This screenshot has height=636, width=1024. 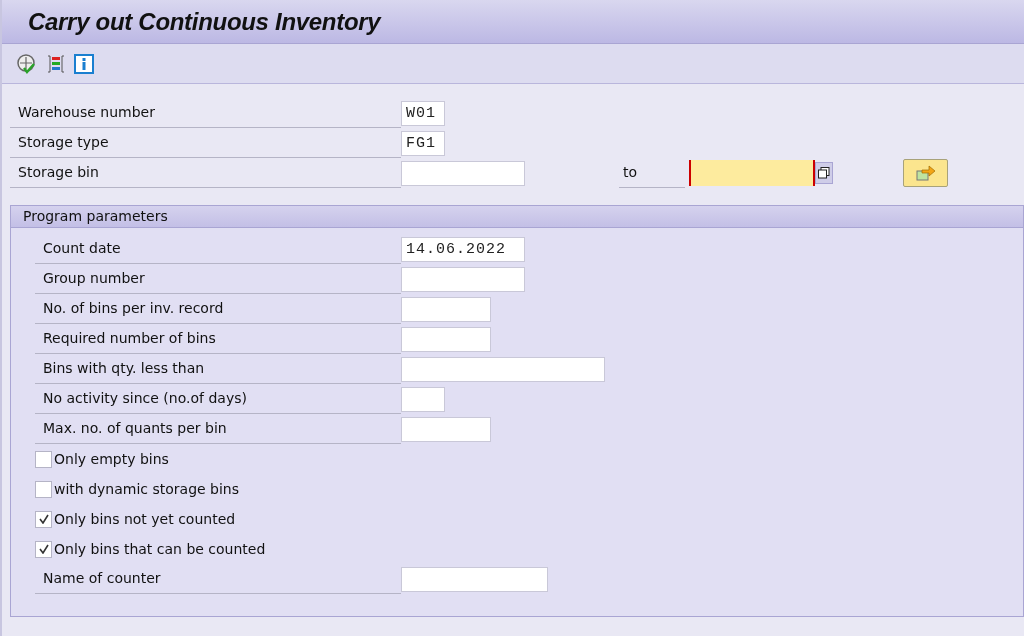 I want to click on field-label: Name of counter, so click(x=218, y=579).